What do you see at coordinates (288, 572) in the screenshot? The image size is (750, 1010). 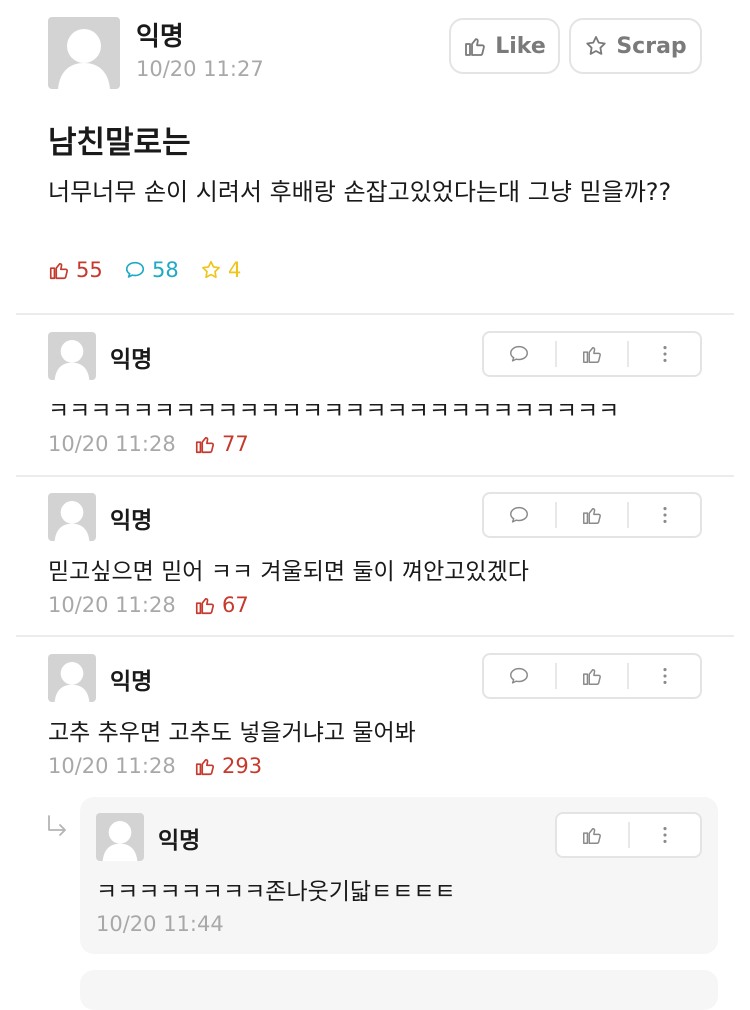 I see `comment-text: 믿고싶으면 믿어 ㅋㅋ 겨울되면 둘이 껴안고있겠다` at bounding box center [288, 572].